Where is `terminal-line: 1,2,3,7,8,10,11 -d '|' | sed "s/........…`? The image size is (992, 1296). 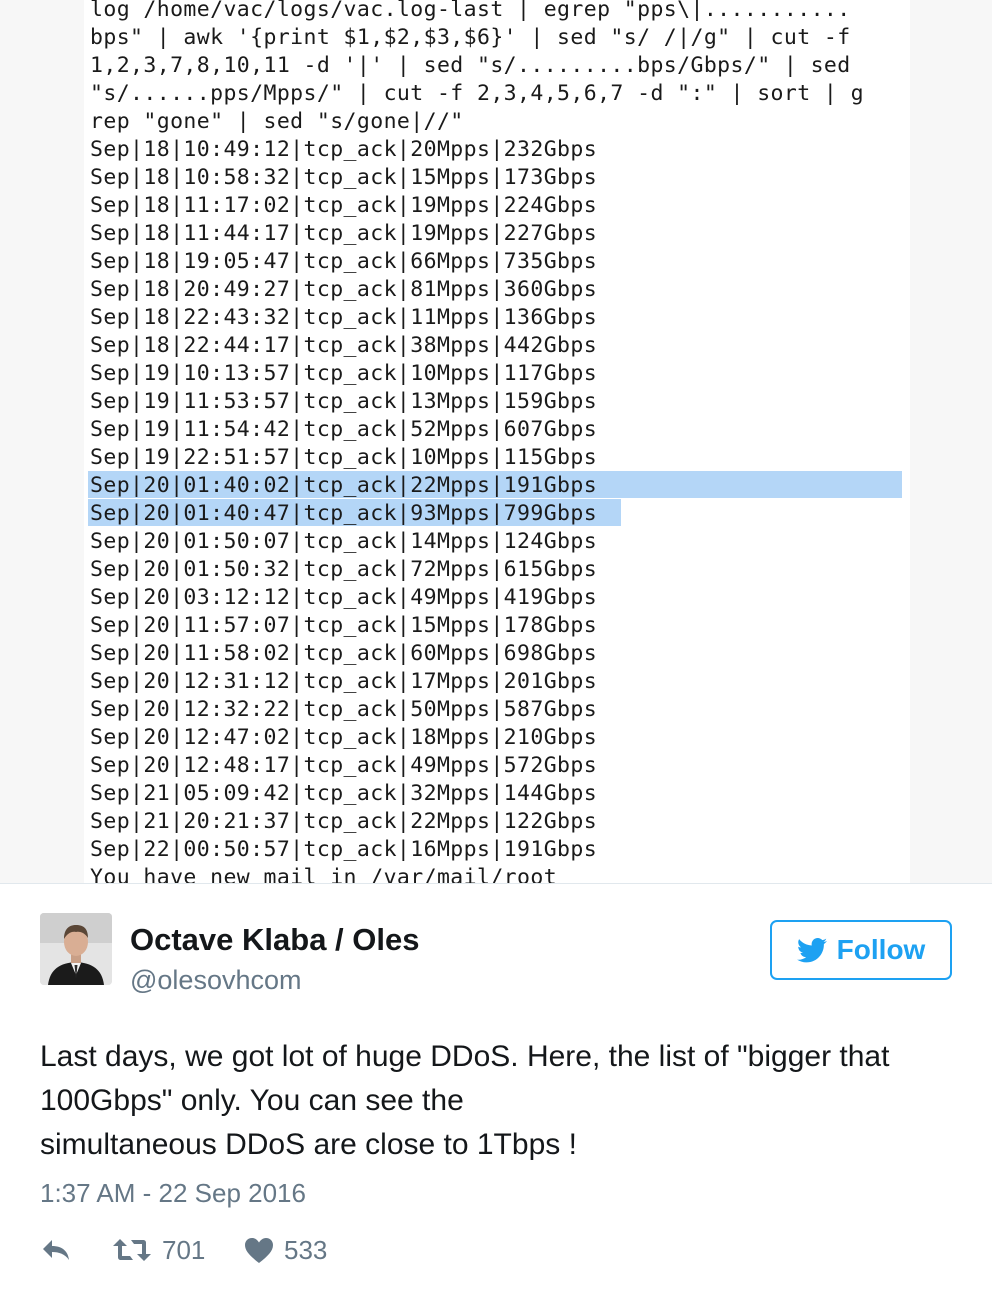 terminal-line: 1,2,3,7,8,10,11 -d '|' | sed "s/........… is located at coordinates (470, 65).